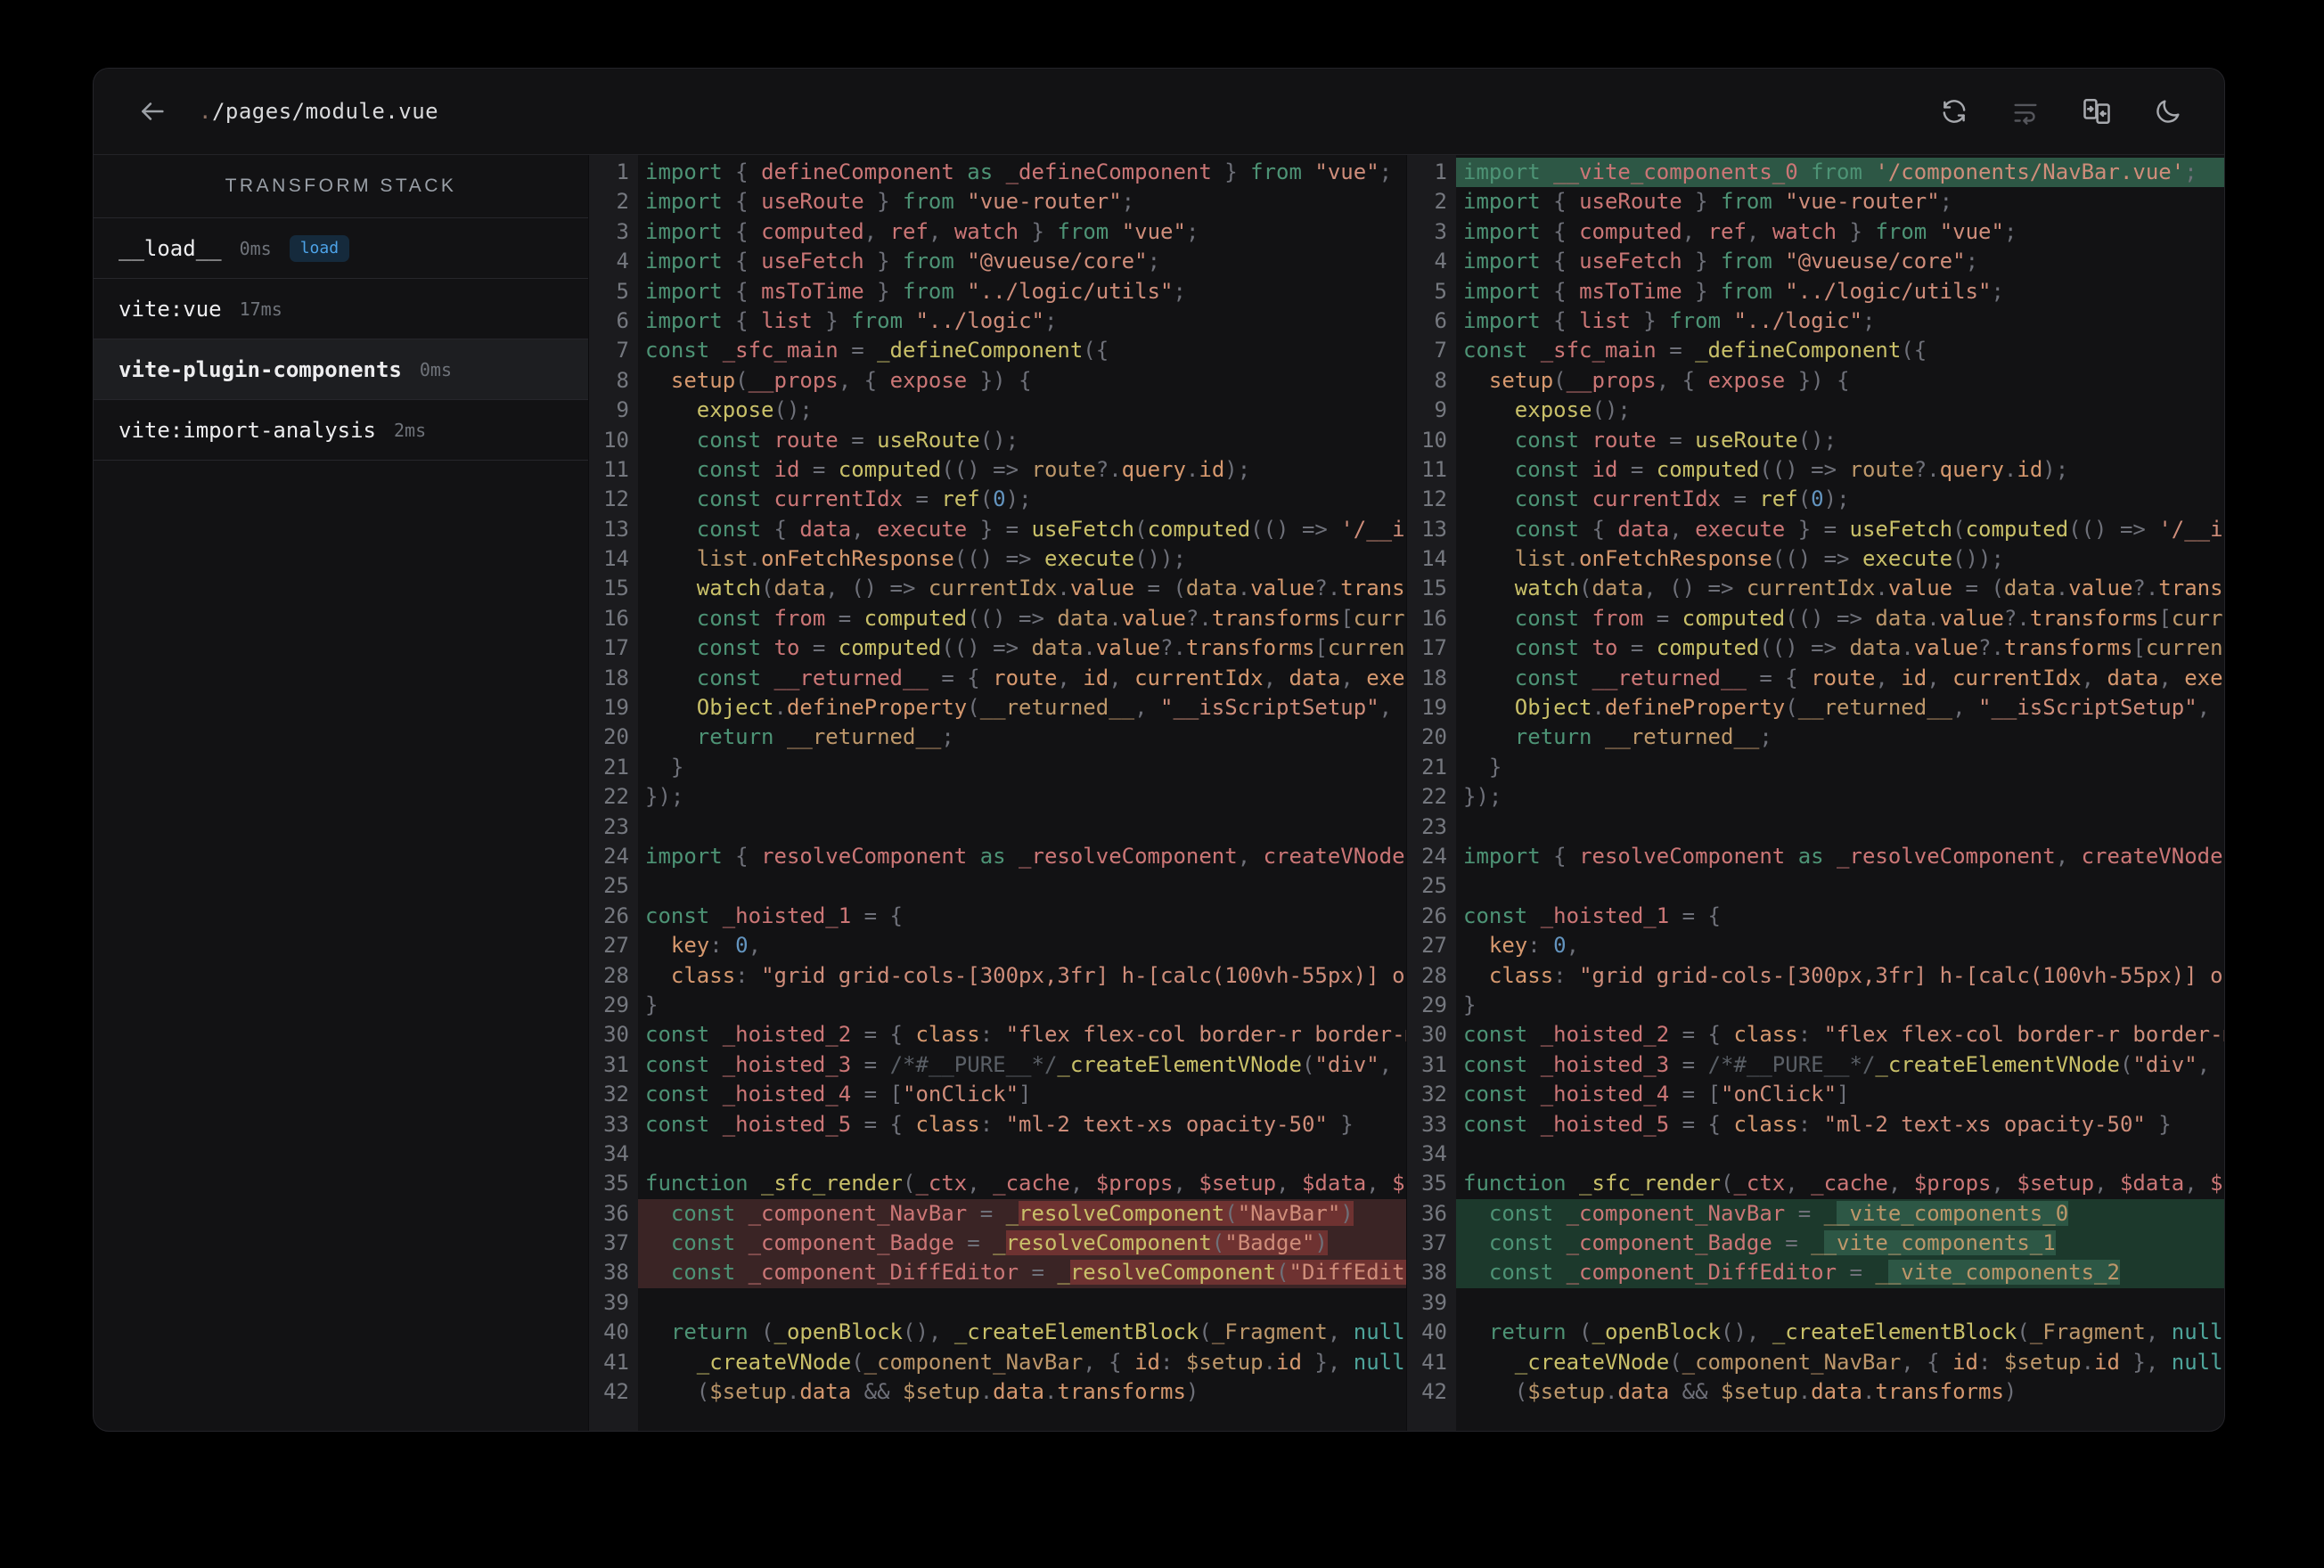 This screenshot has height=1568, width=2324. What do you see at coordinates (1434, 1124) in the screenshot?
I see `line-number: 33` at bounding box center [1434, 1124].